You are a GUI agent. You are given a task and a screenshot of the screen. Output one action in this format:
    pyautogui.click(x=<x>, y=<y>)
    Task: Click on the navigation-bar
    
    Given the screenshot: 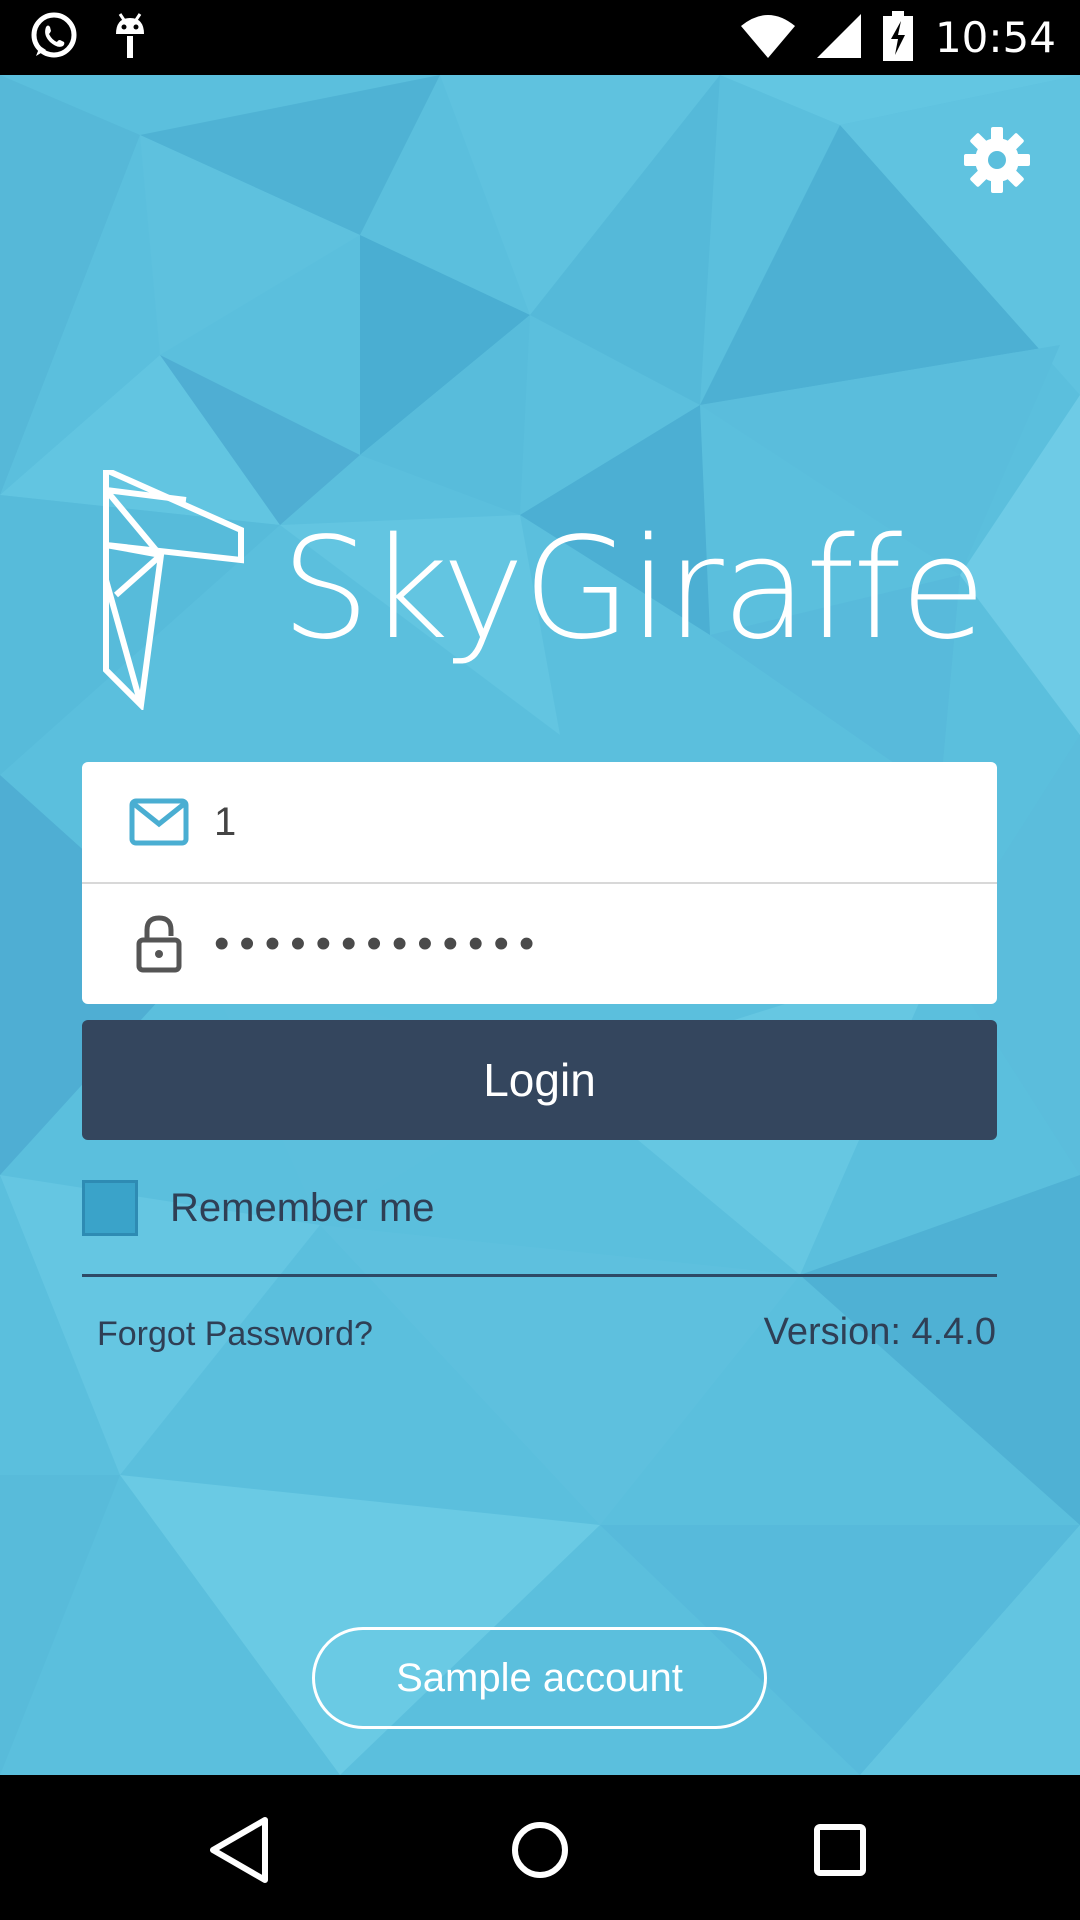 What is the action you would take?
    pyautogui.click(x=540, y=1847)
    